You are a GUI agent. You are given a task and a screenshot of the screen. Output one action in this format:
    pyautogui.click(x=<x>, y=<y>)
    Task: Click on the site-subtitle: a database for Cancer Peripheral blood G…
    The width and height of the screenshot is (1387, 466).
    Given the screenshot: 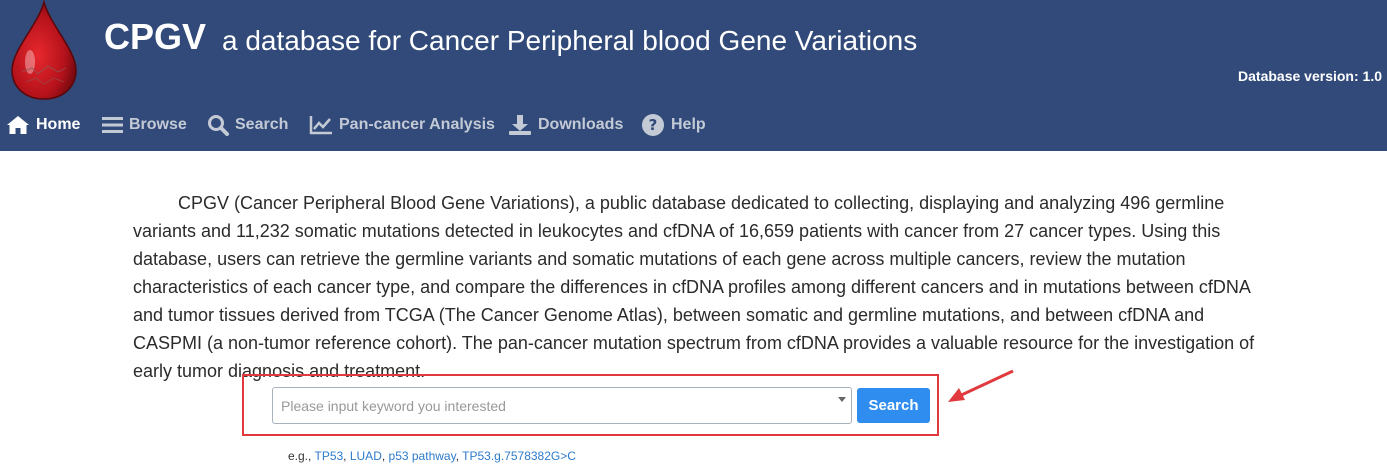 What is the action you would take?
    pyautogui.click(x=570, y=40)
    